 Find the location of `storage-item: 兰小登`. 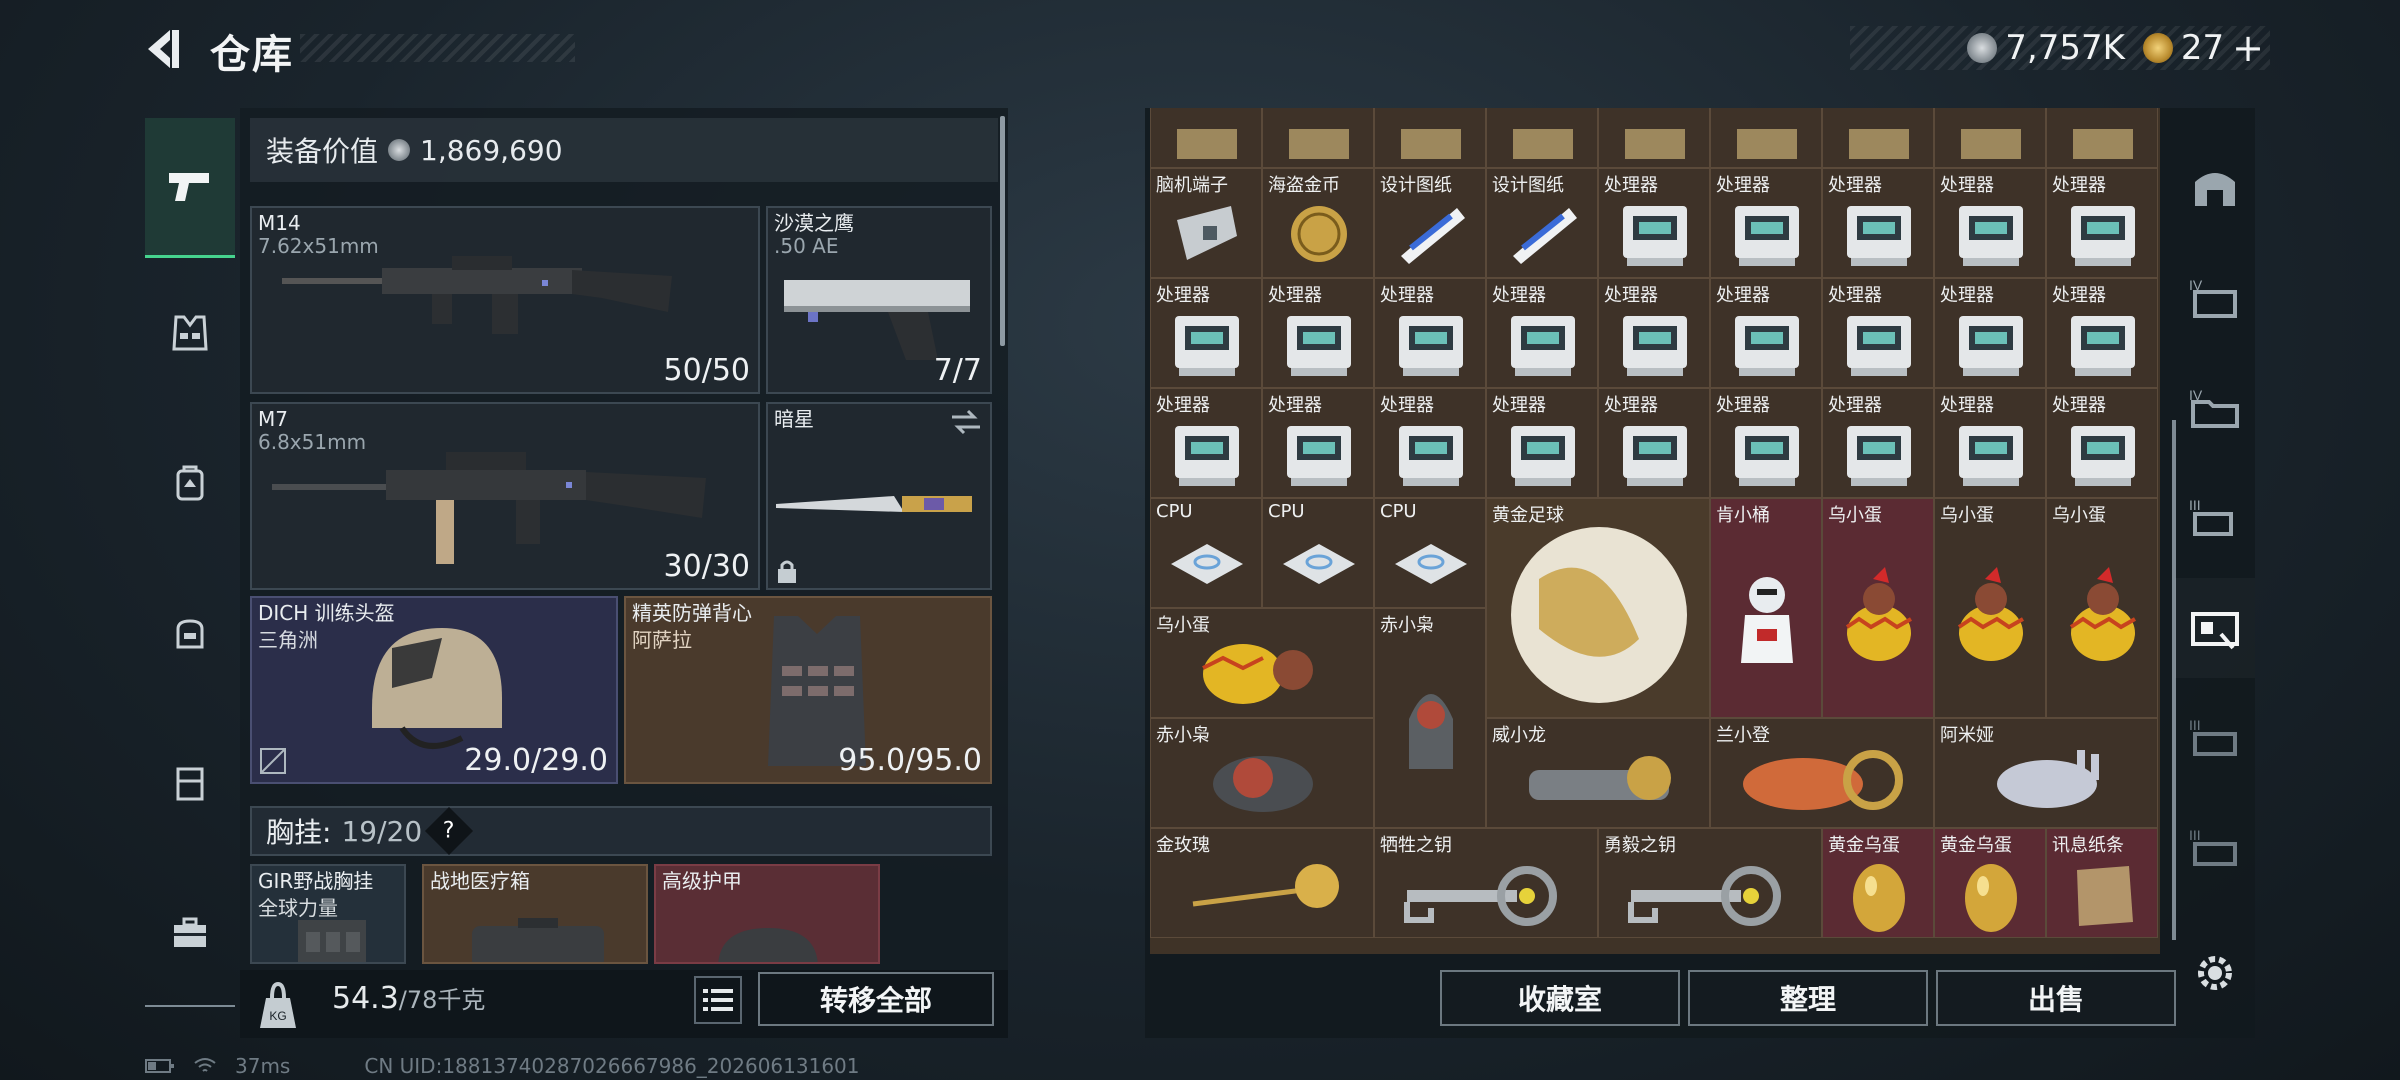

storage-item: 兰小登 is located at coordinates (1822, 773).